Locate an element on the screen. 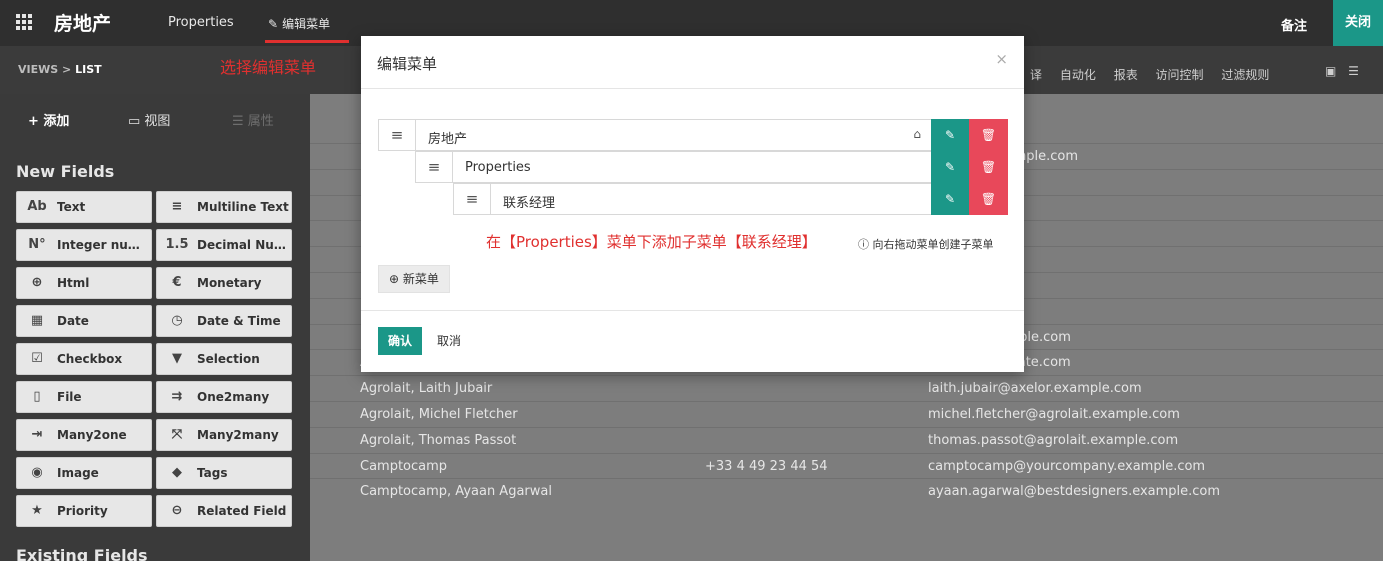  field-type-icon: ⊕ is located at coordinates (37, 282).